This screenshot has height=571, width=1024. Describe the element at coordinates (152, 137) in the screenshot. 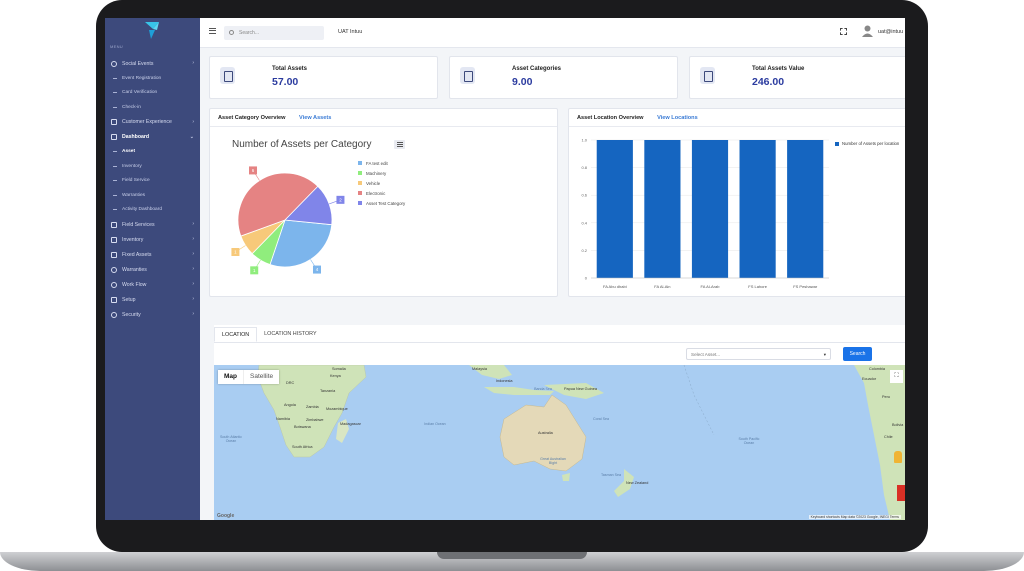

I see `sidebar-item-dashboard: Dashboard ⌄` at that location.